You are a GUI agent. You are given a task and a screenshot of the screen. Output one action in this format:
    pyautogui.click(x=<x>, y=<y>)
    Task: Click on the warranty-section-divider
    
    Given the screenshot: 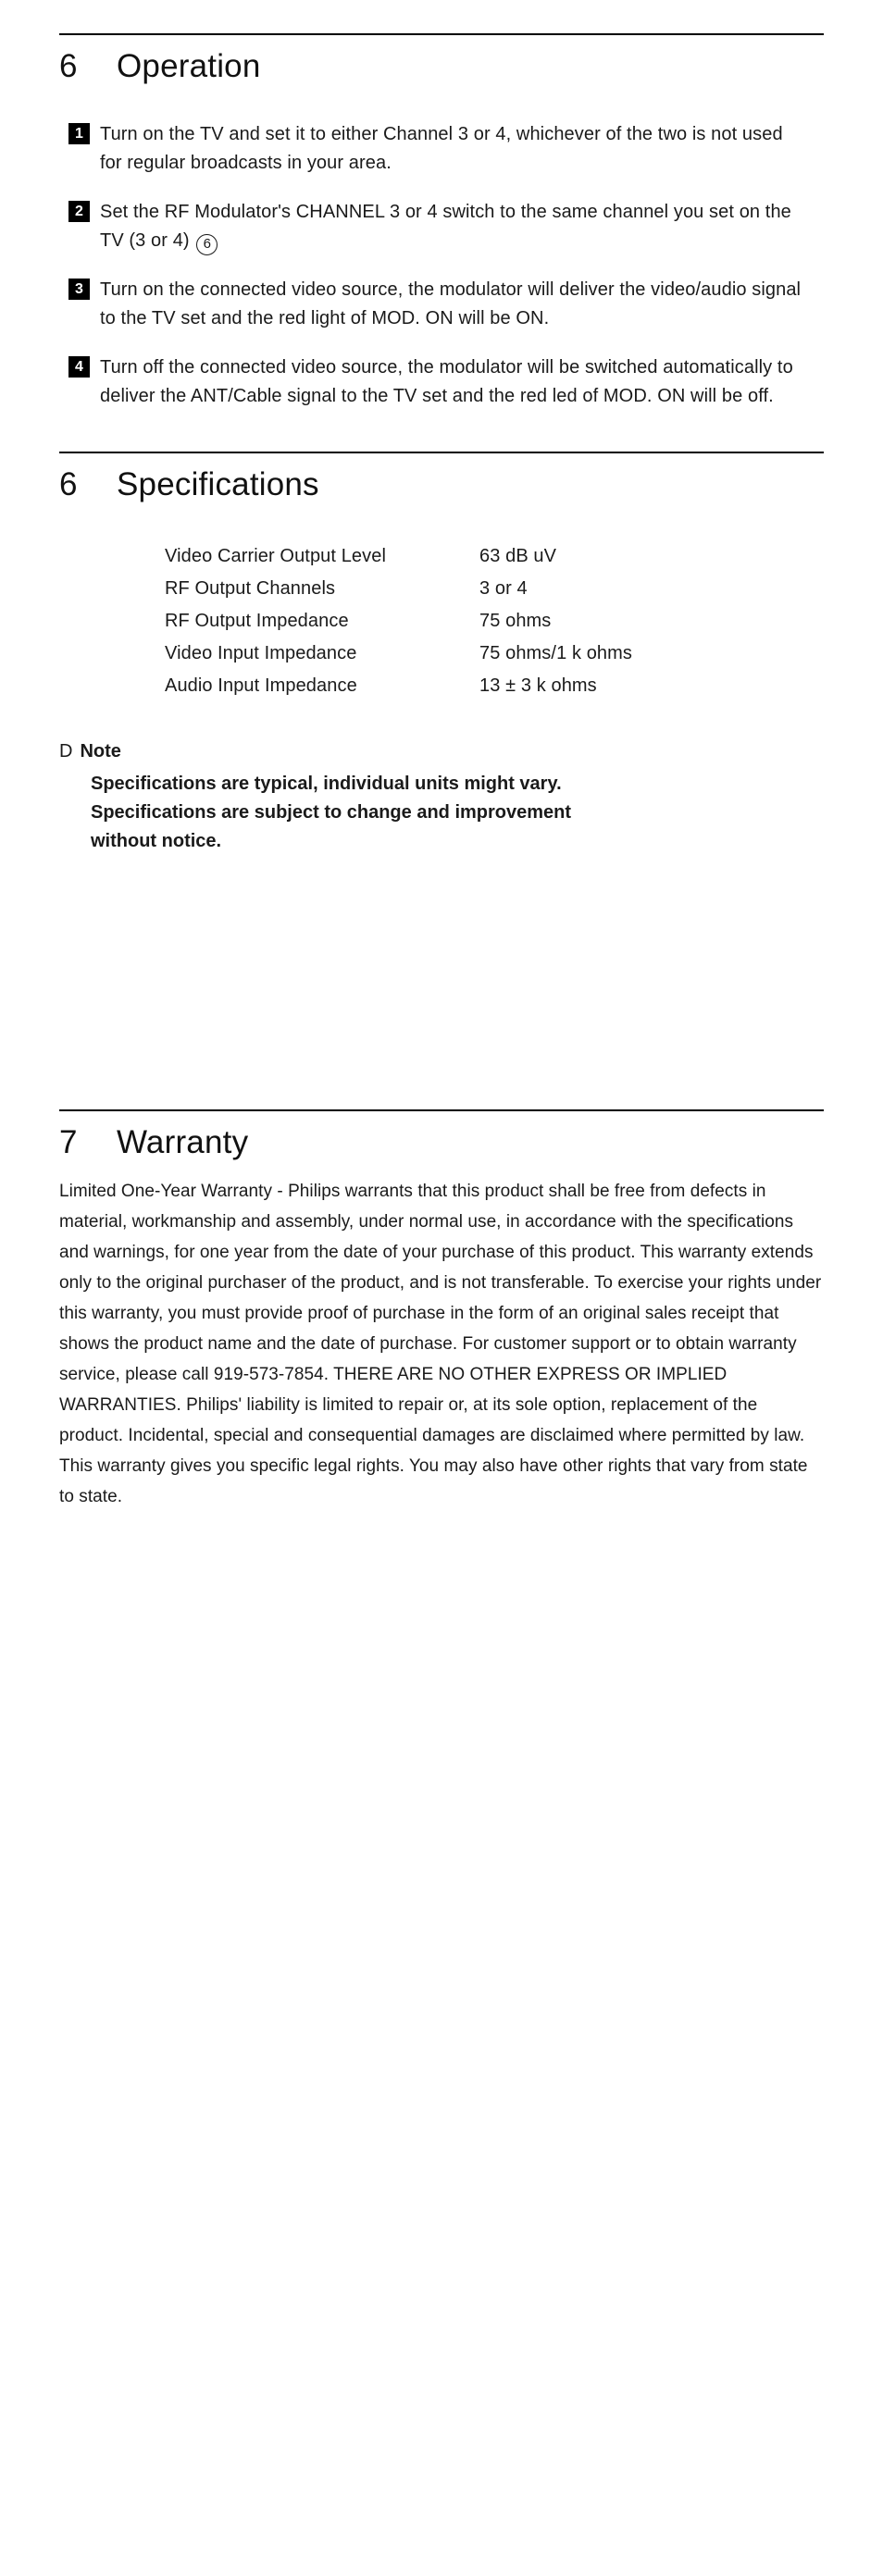 What is the action you would take?
    pyautogui.click(x=441, y=1110)
    